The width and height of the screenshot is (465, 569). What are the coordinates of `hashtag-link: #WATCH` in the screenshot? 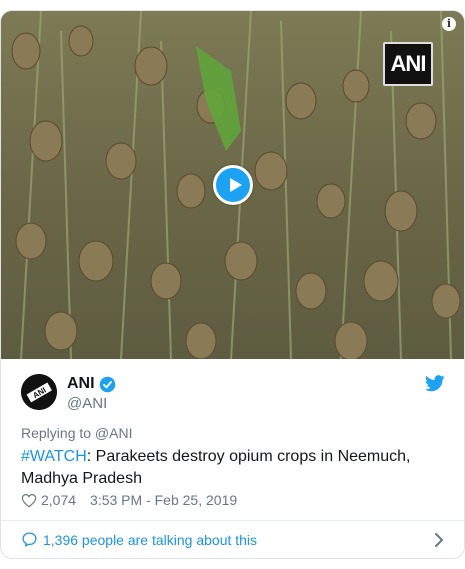 It's located at (54, 456).